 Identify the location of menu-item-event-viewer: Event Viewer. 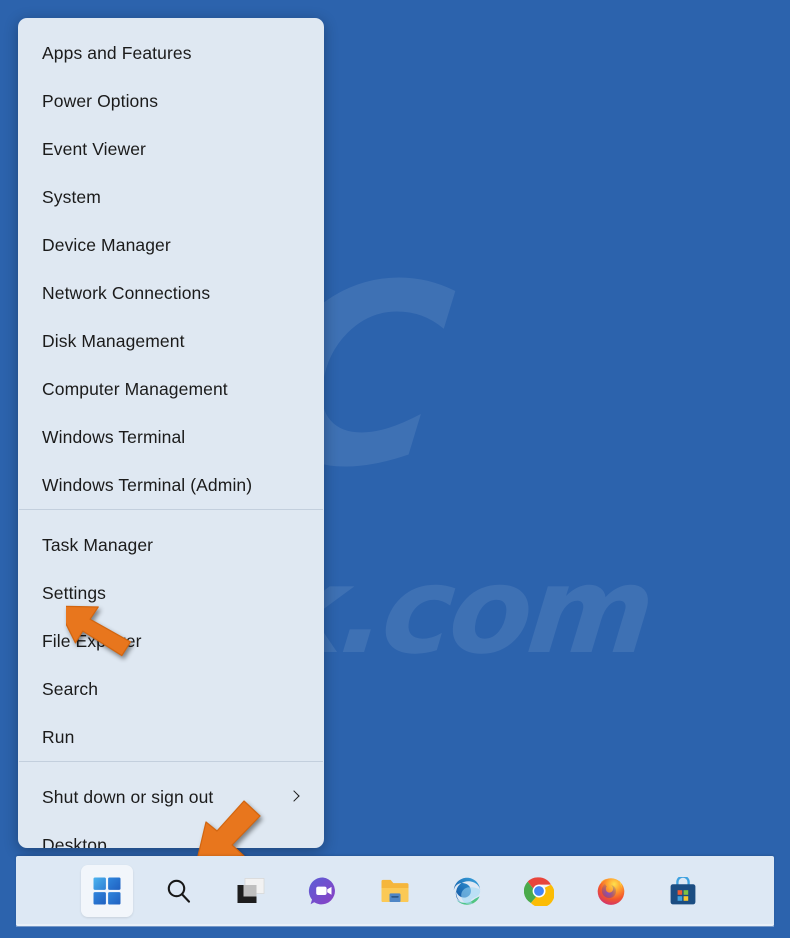
(171, 149).